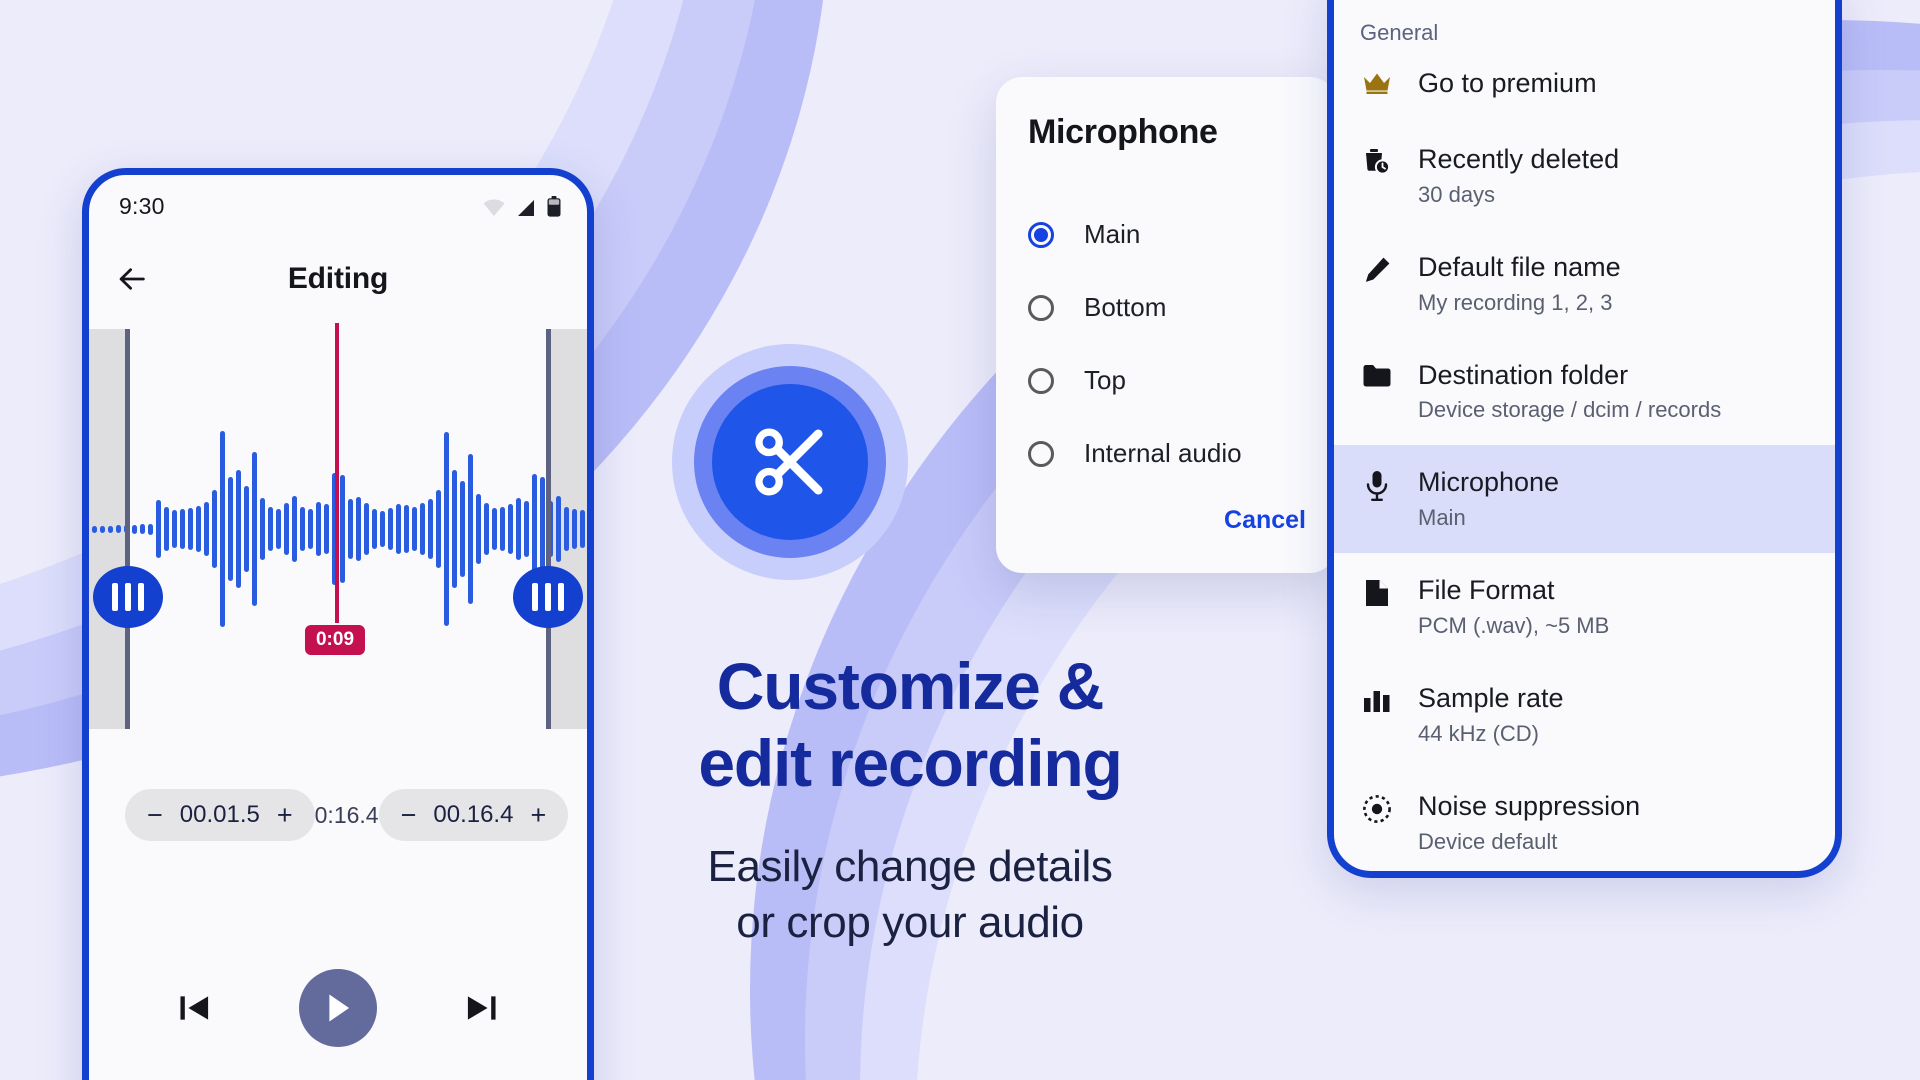  I want to click on settings-item-microphone: Microphone Main, so click(1584, 499).